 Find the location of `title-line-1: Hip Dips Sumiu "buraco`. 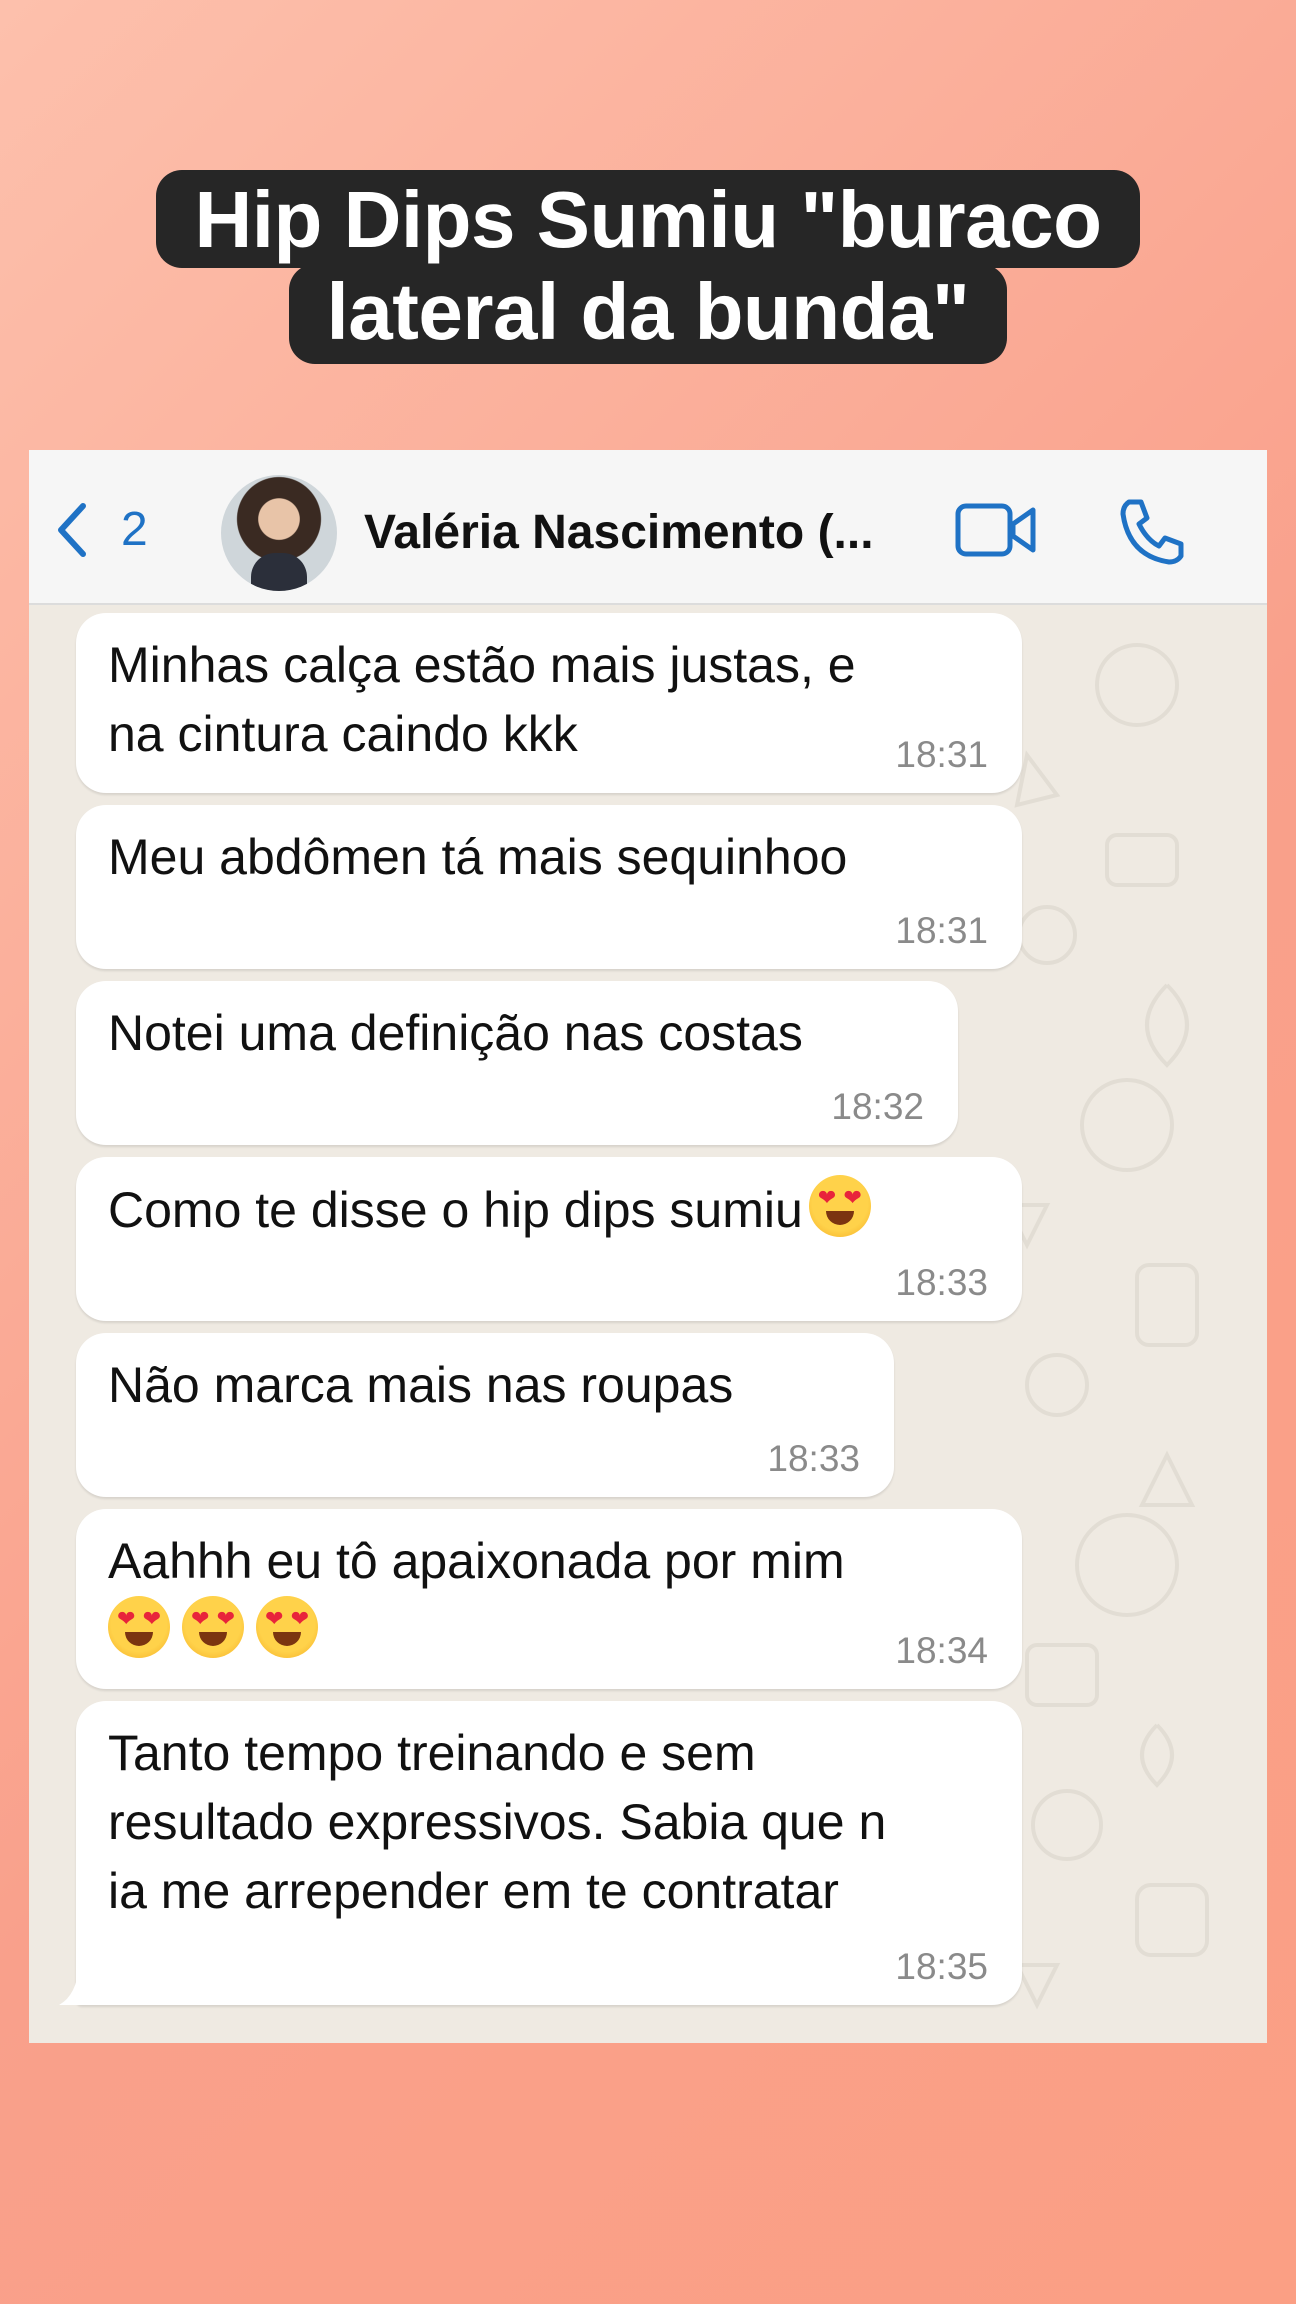

title-line-1: Hip Dips Sumiu "buraco is located at coordinates (648, 219).